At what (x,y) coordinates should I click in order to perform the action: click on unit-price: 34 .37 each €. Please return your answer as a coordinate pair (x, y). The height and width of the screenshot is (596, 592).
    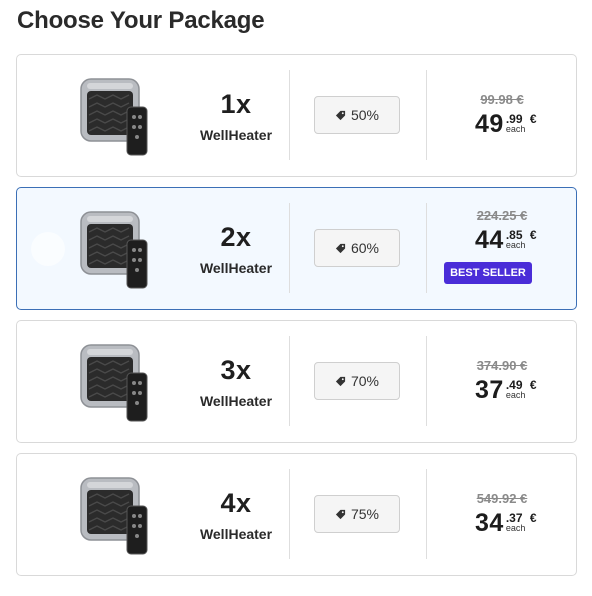
    Looking at the image, I should click on (506, 523).